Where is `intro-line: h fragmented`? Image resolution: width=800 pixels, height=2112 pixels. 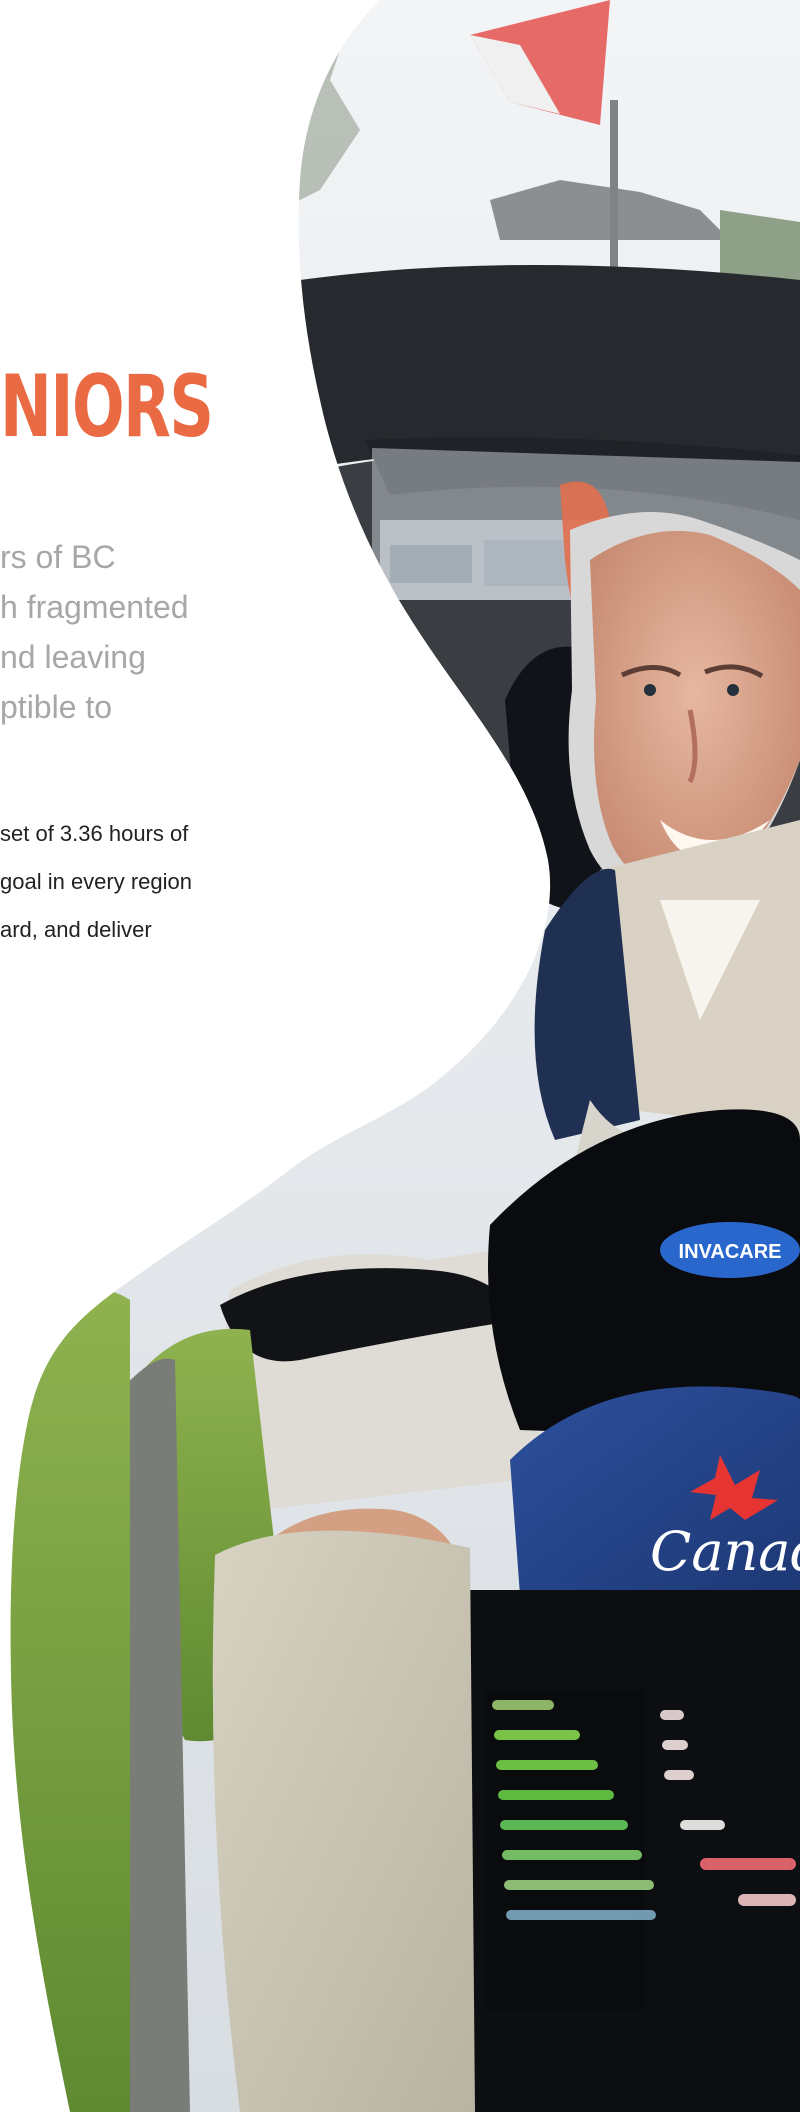 intro-line: h fragmented is located at coordinates (94, 607).